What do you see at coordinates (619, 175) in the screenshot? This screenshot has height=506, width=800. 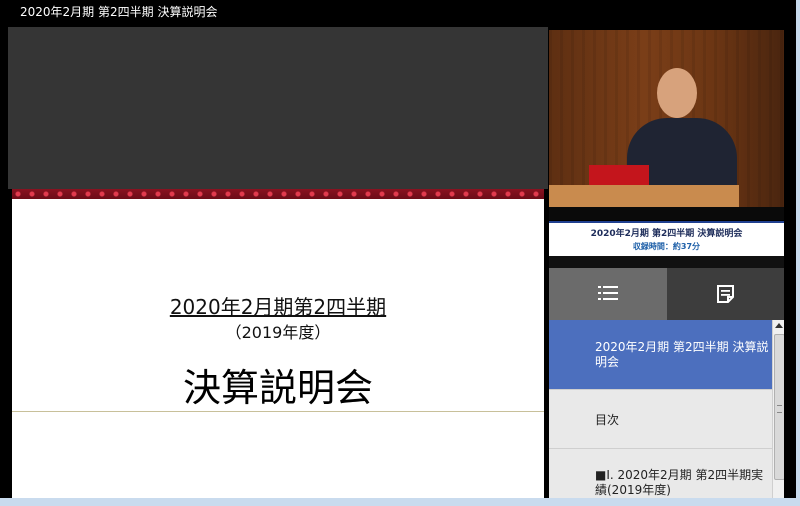 I see `laptop` at bounding box center [619, 175].